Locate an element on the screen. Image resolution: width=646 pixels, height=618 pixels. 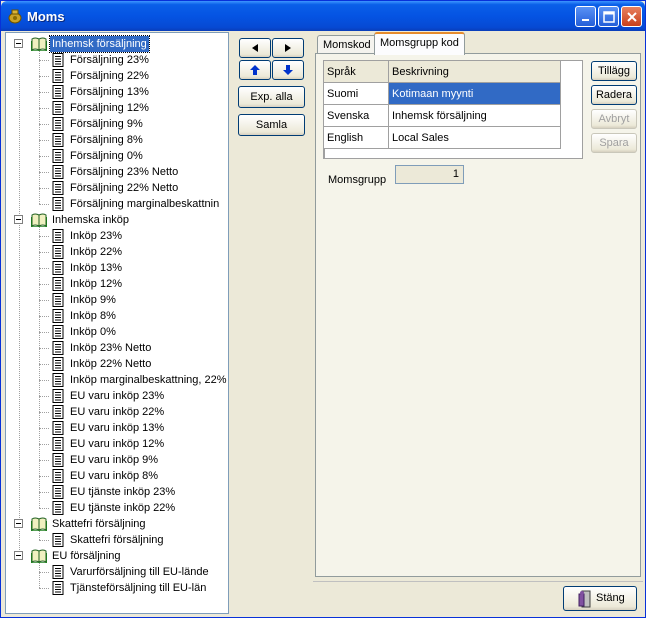
tree-item-label: Inköp 23% Netto is located at coordinates (110, 348).